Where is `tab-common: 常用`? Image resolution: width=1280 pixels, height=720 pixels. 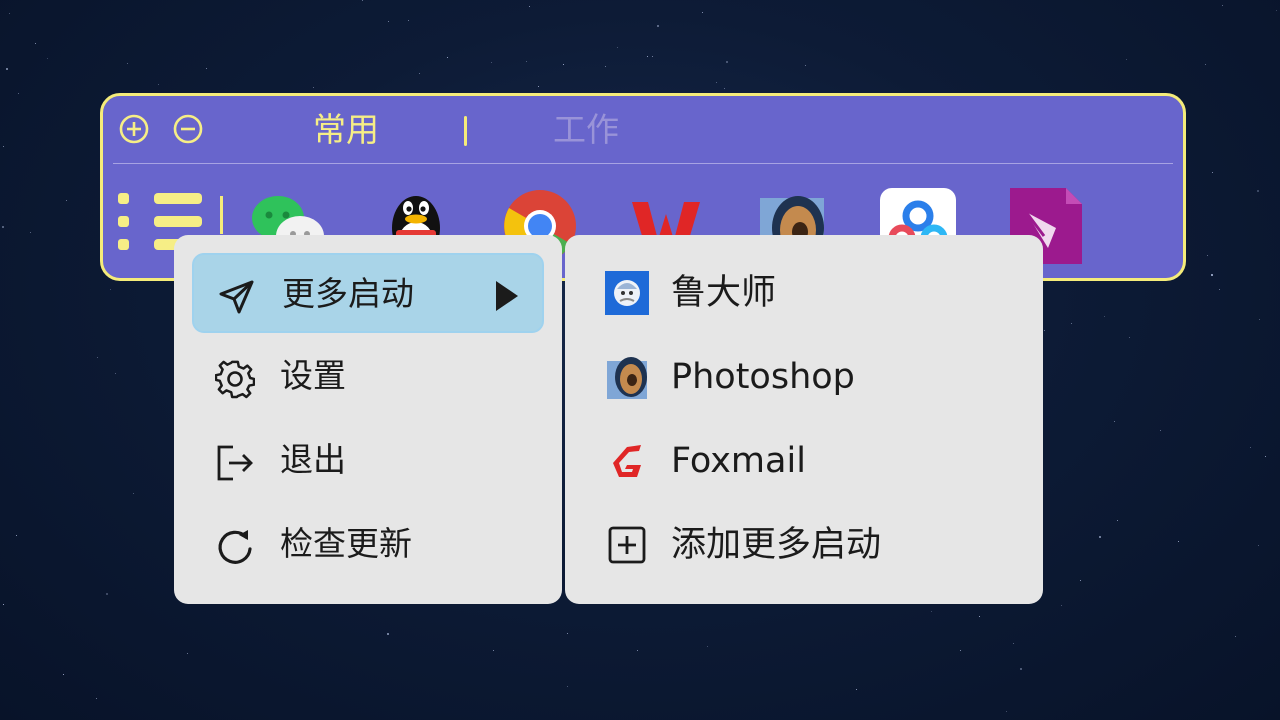 tab-common: 常用 is located at coordinates (346, 130).